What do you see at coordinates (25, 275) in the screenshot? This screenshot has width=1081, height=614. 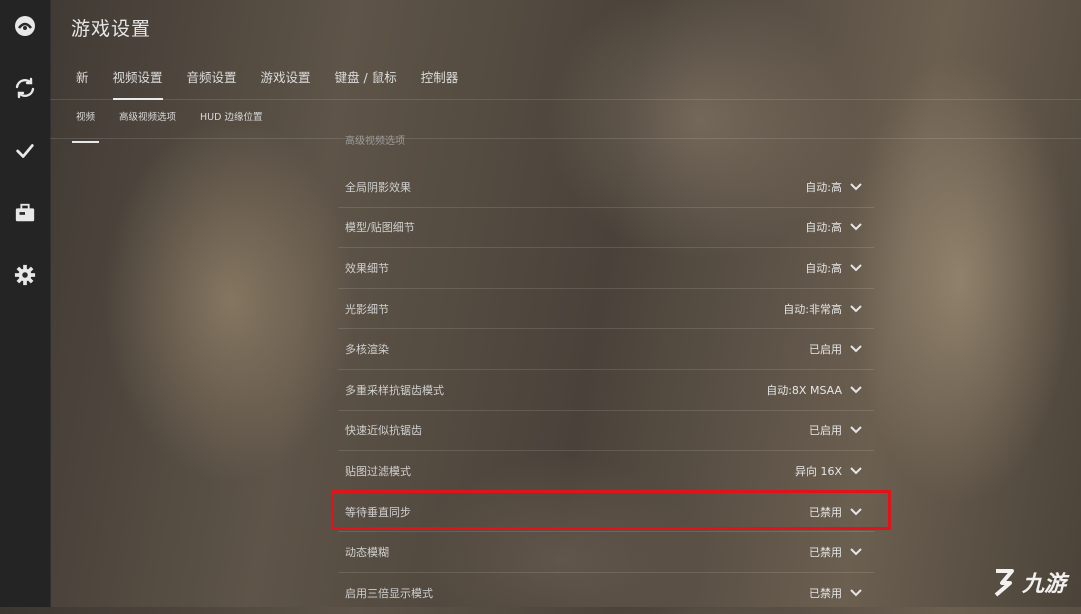 I see `gear-icon` at bounding box center [25, 275].